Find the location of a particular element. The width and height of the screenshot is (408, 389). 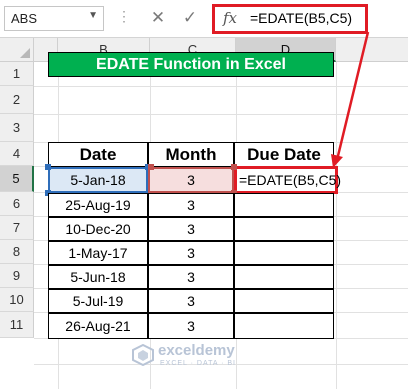

exceldemy-logo-icon is located at coordinates (143, 355).